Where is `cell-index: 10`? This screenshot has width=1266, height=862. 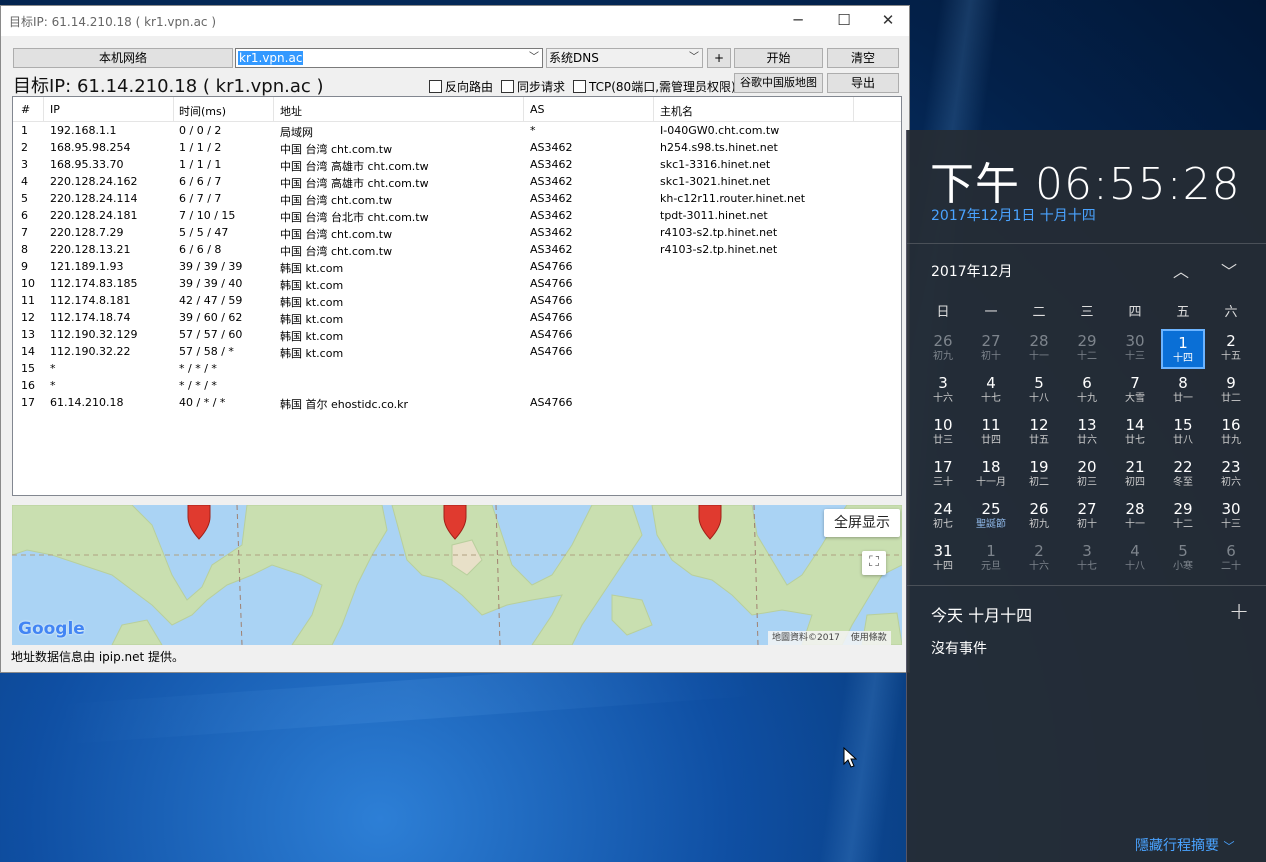
cell-index: 10 is located at coordinates (28, 283).